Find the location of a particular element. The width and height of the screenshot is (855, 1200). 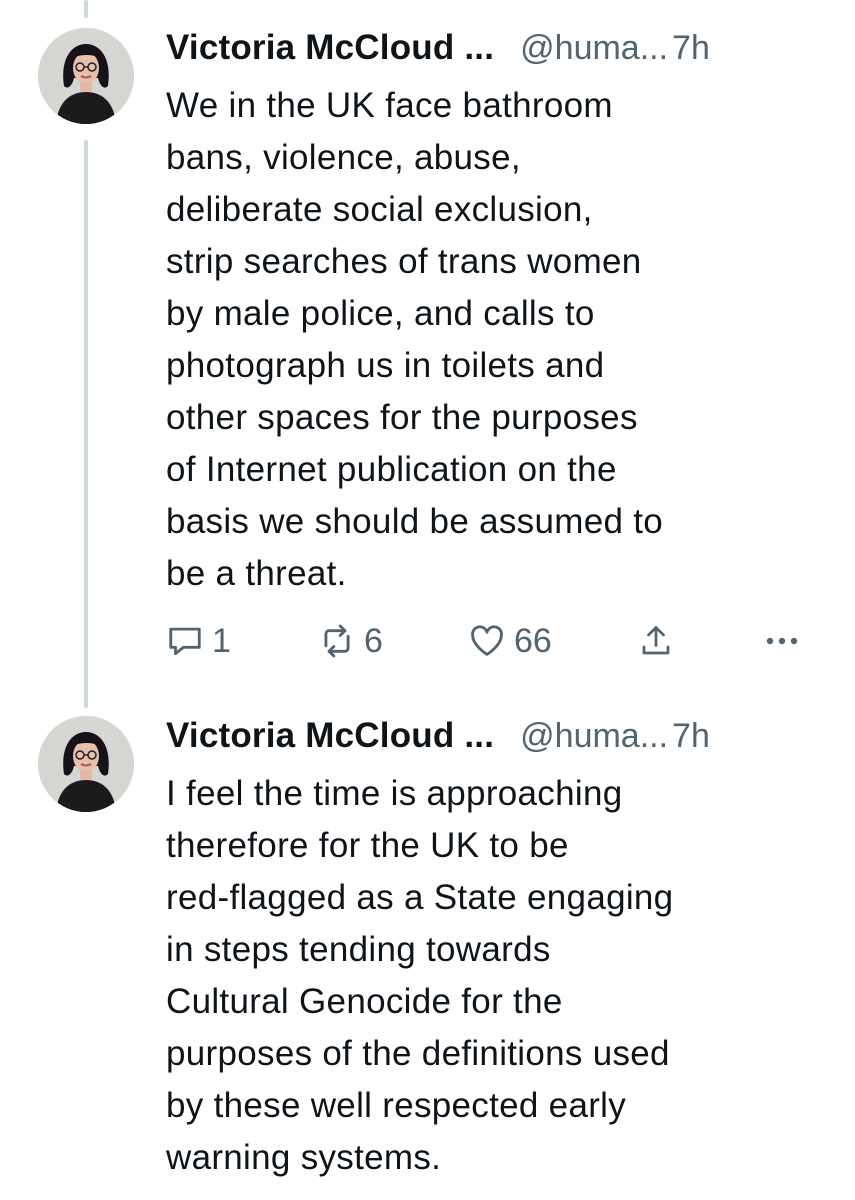

thread-connector-line is located at coordinates (86, 424).